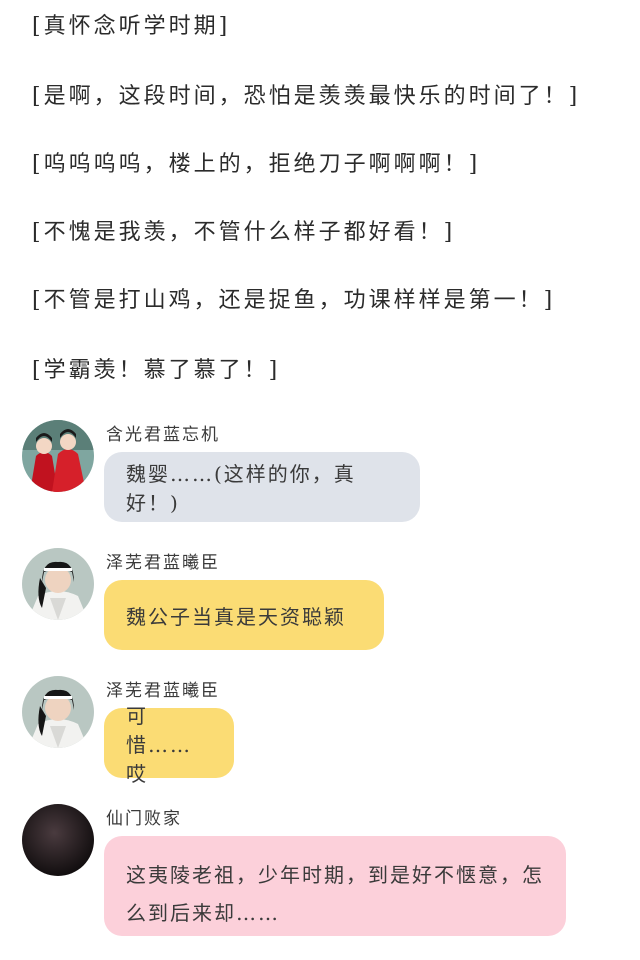 This screenshot has height=960, width=640. I want to click on message-bubble: 魏公子当真是天资聪颖, so click(244, 615).